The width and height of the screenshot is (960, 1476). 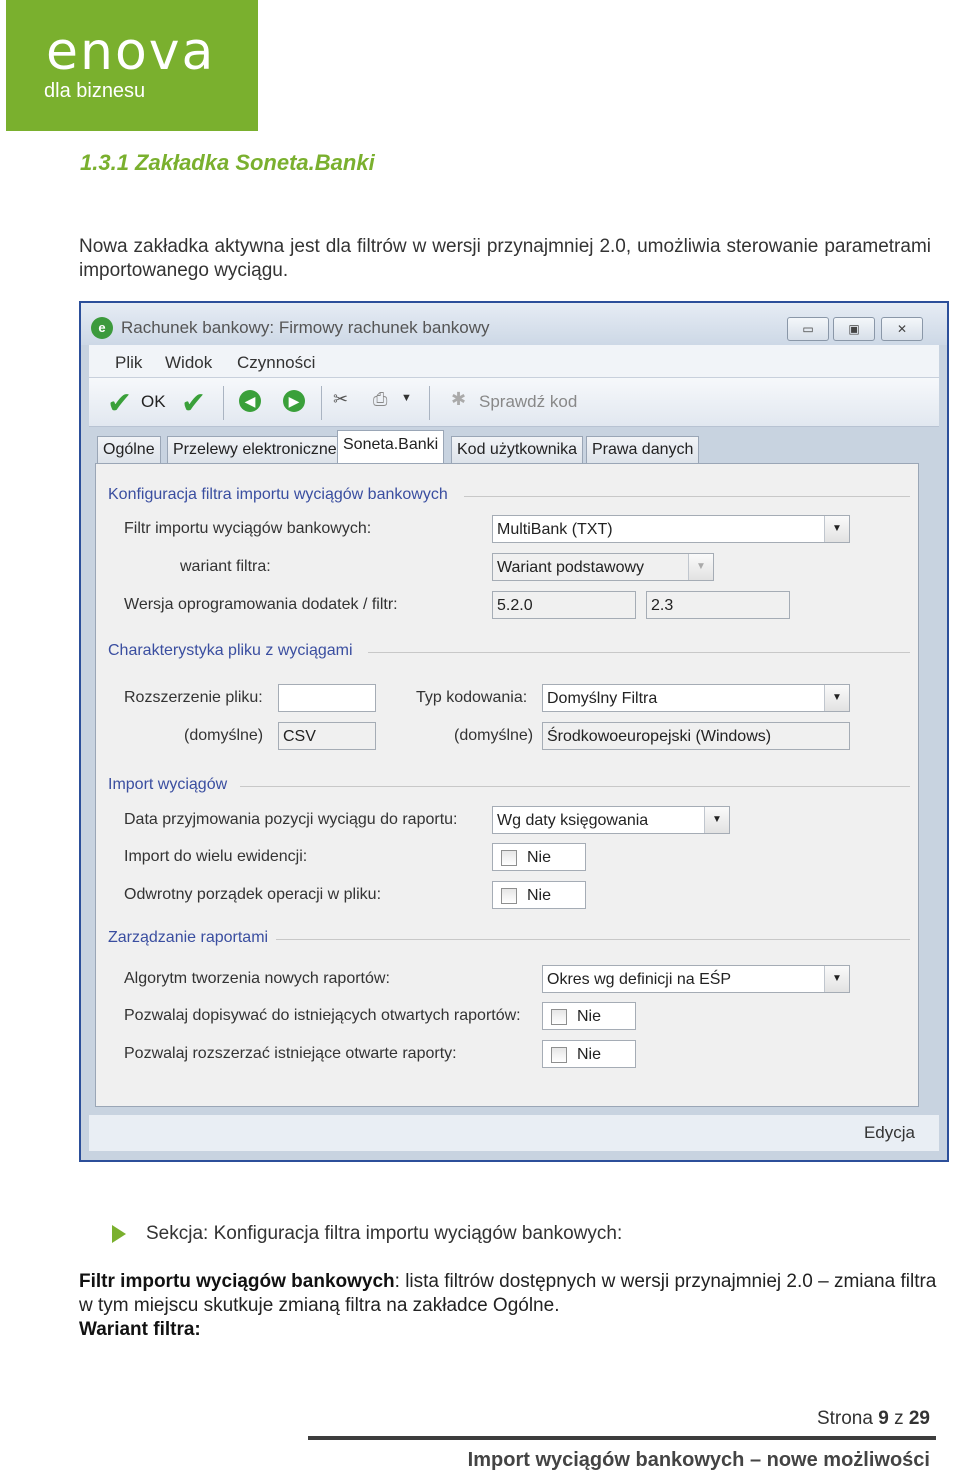 I want to click on extend-checkbox: Nie, so click(x=589, y=1054).